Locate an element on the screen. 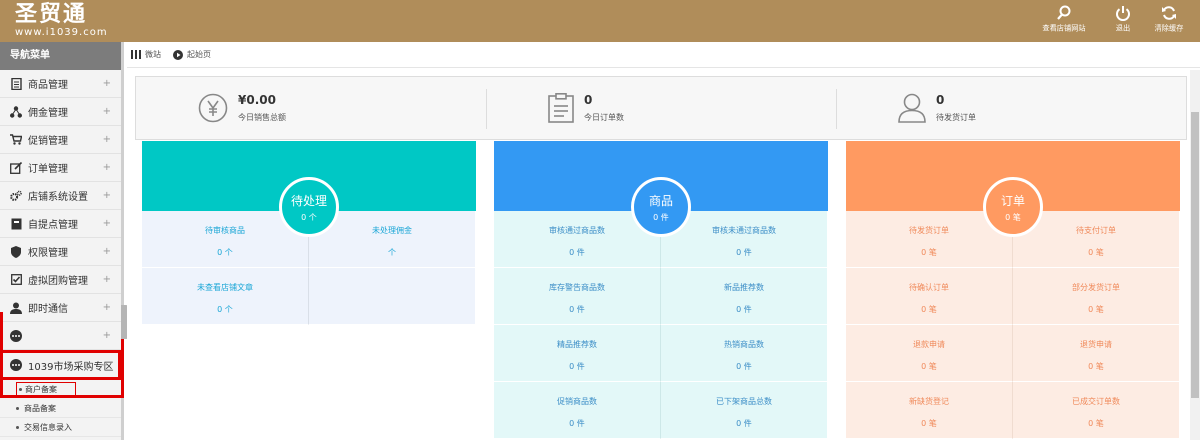 The image size is (1200, 440). card-cell: 退货申请 0 笔 is located at coordinates (1096, 353).